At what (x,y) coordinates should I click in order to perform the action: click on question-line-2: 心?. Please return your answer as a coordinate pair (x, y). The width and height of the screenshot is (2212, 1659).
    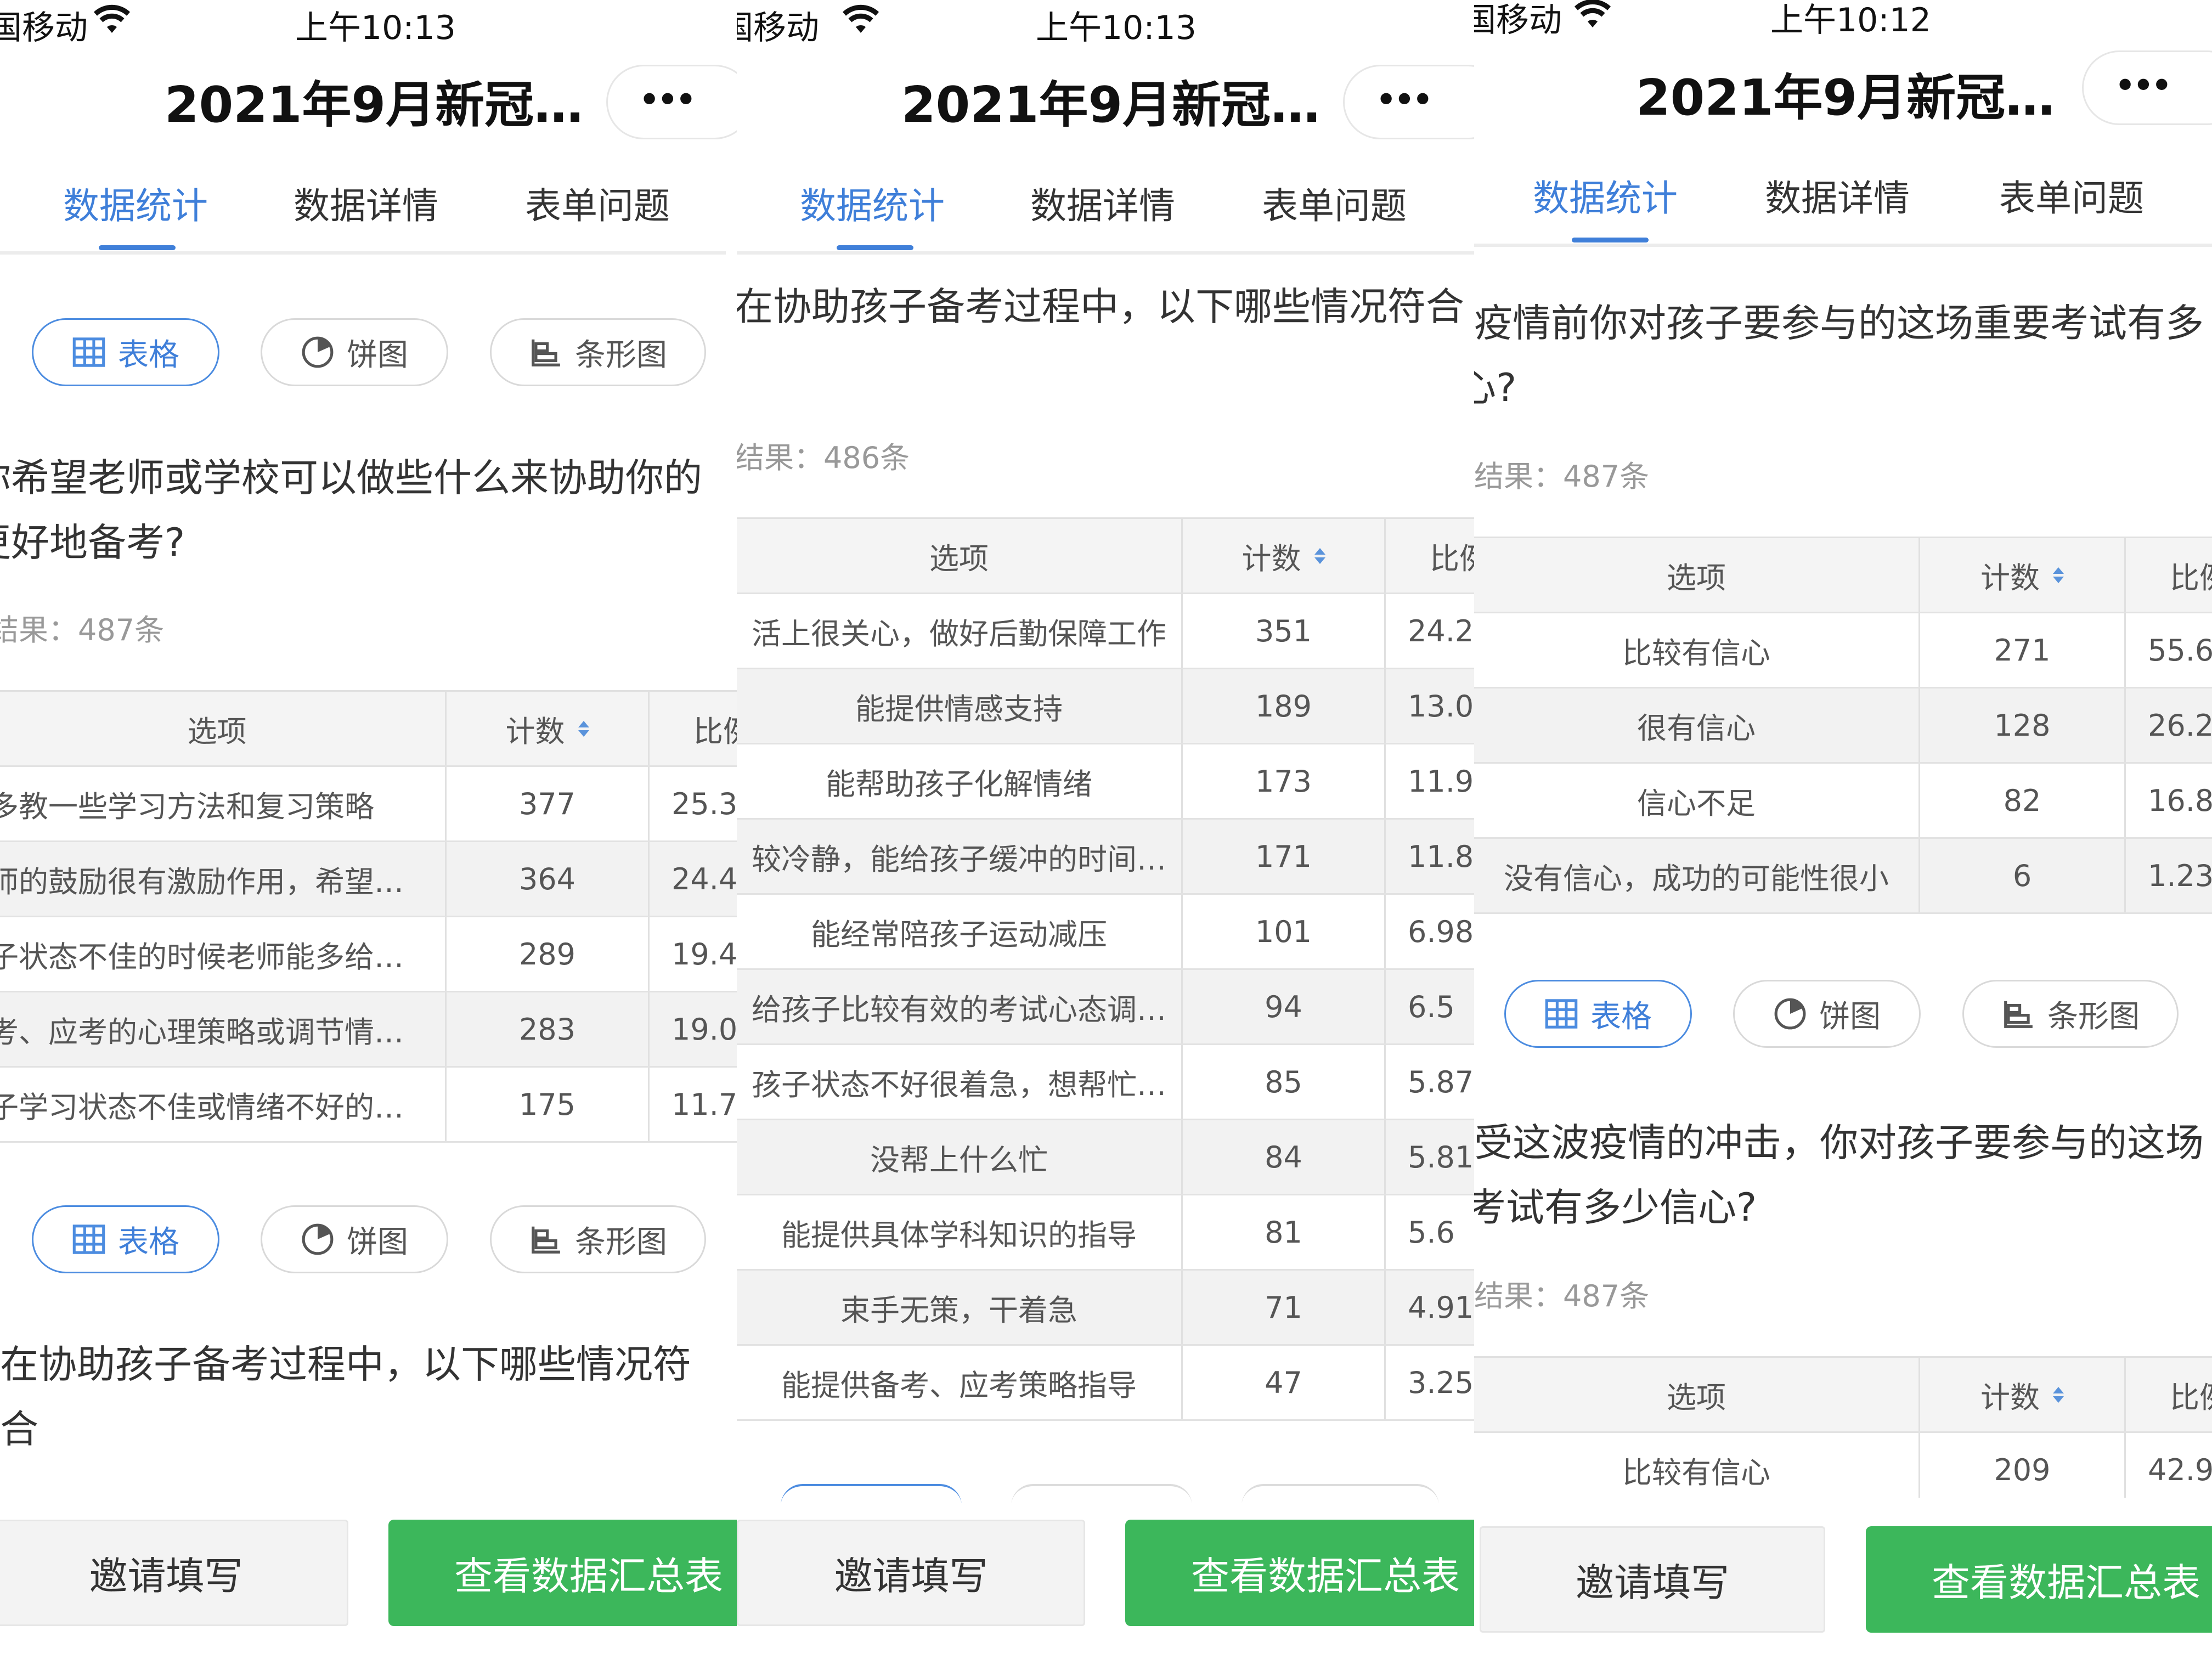
    Looking at the image, I should click on (1496, 387).